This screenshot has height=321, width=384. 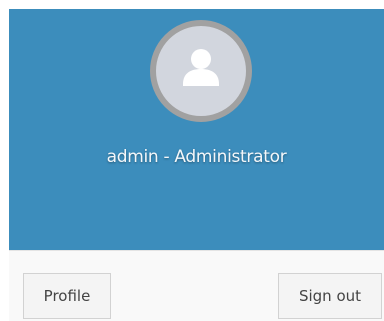 I want to click on profile-button: Profile, so click(x=67, y=296).